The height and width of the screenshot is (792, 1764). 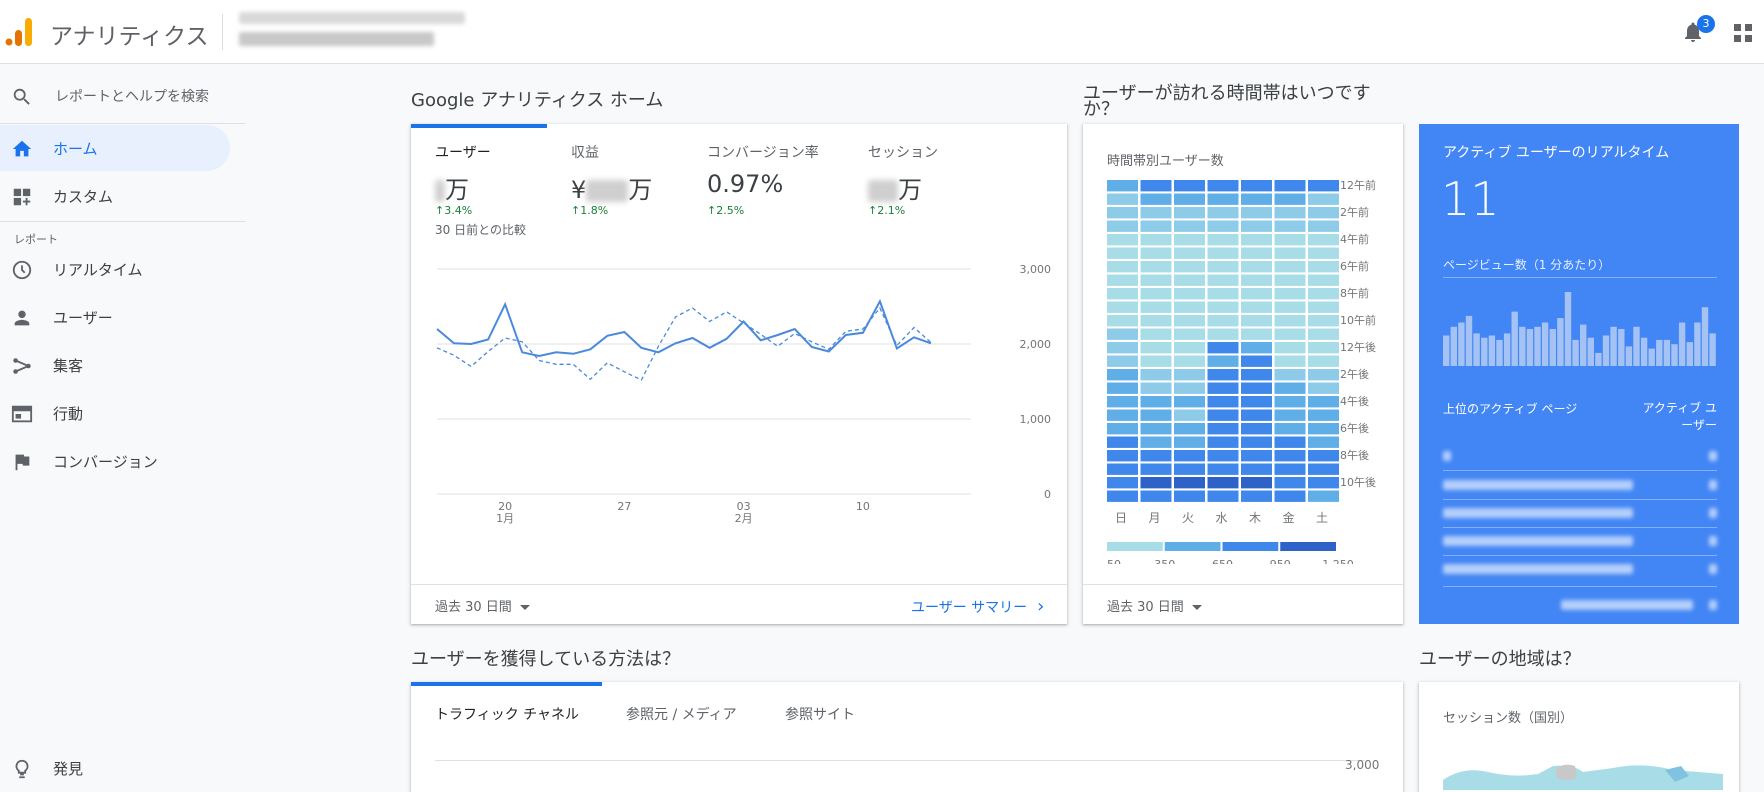 What do you see at coordinates (611, 179) in the screenshot?
I see `kpi-revenue: 収益 ¥ 万 ↑1.8%` at bounding box center [611, 179].